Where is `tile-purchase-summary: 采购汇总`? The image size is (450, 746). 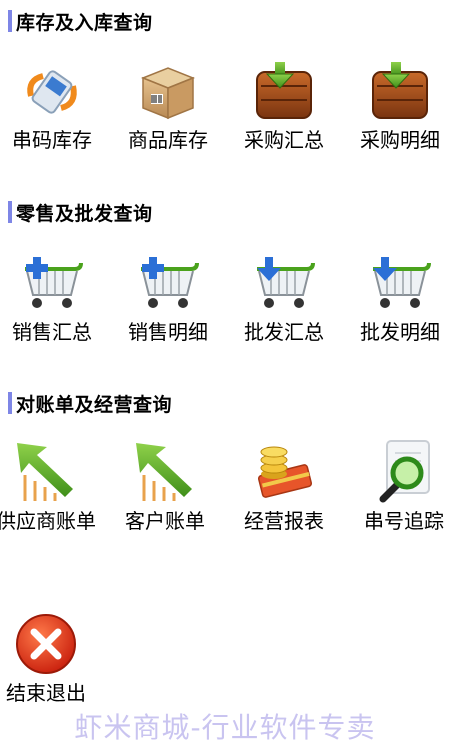 tile-purchase-summary: 采购汇总 is located at coordinates (284, 104).